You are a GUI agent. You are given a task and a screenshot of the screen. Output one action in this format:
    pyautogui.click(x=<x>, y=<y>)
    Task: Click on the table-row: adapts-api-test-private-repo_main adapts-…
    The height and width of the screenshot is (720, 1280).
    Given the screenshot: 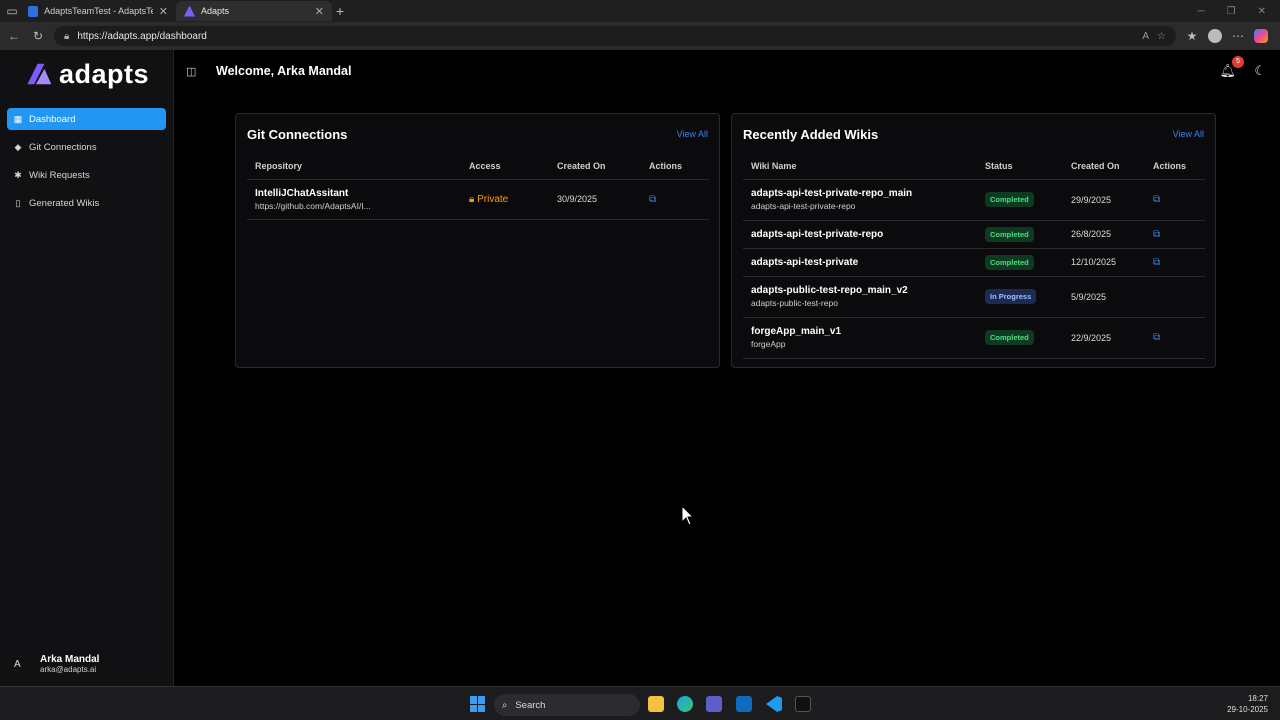 What is the action you would take?
    pyautogui.click(x=974, y=200)
    